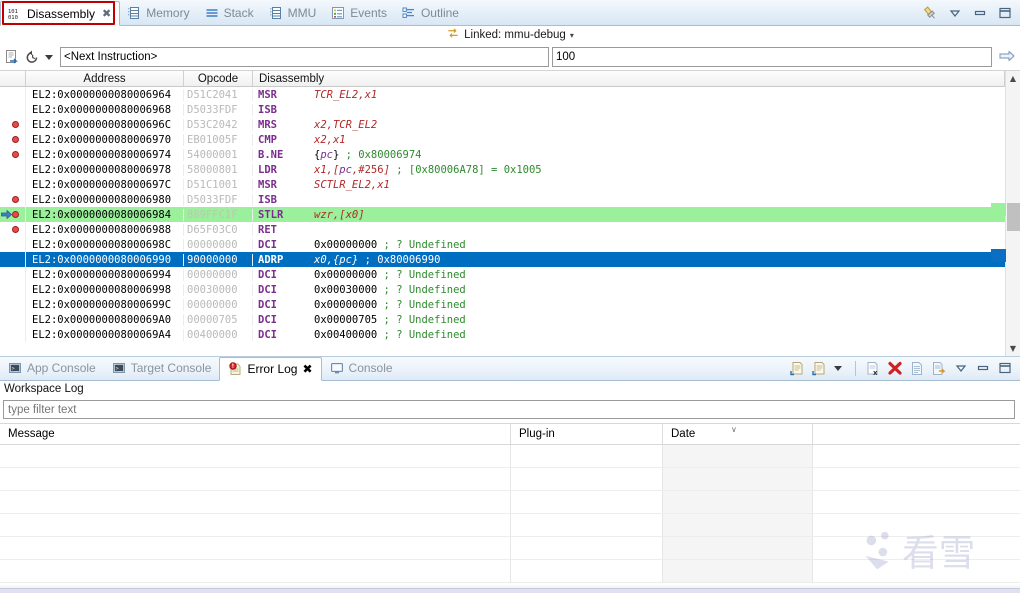  What do you see at coordinates (796, 368) in the screenshot?
I see `export-log-icon` at bounding box center [796, 368].